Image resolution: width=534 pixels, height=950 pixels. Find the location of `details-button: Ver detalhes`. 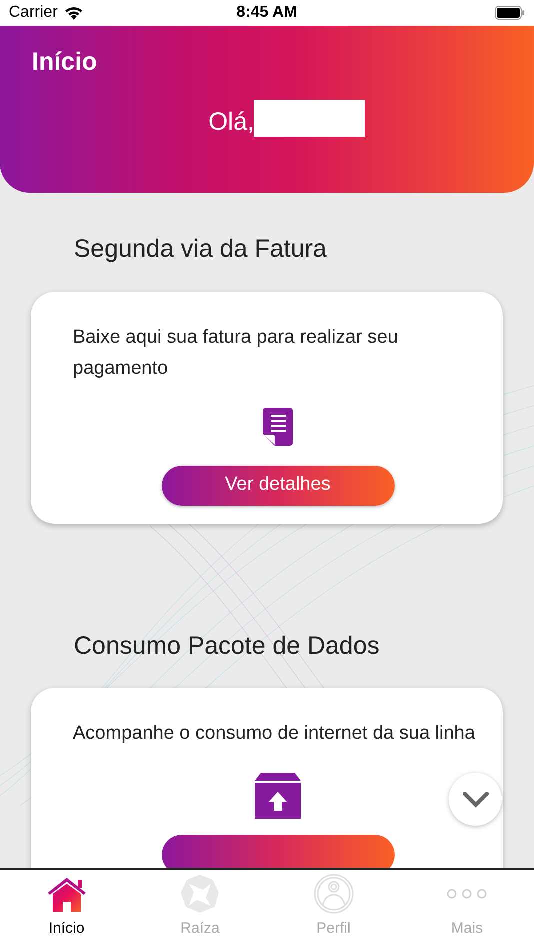

details-button: Ver detalhes is located at coordinates (278, 486).